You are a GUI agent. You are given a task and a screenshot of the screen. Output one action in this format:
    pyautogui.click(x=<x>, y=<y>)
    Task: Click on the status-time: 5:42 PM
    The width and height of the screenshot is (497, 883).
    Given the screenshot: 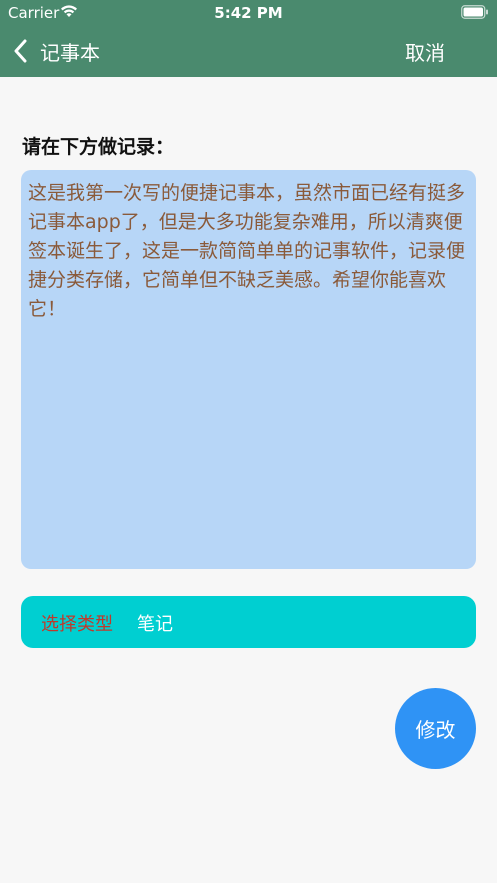 What is the action you would take?
    pyautogui.click(x=248, y=13)
    